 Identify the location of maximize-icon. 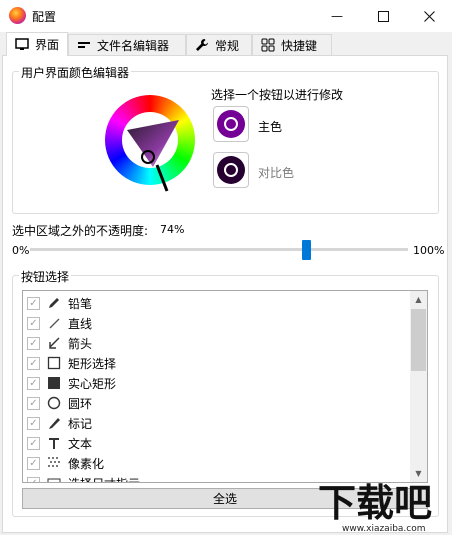
(383, 16).